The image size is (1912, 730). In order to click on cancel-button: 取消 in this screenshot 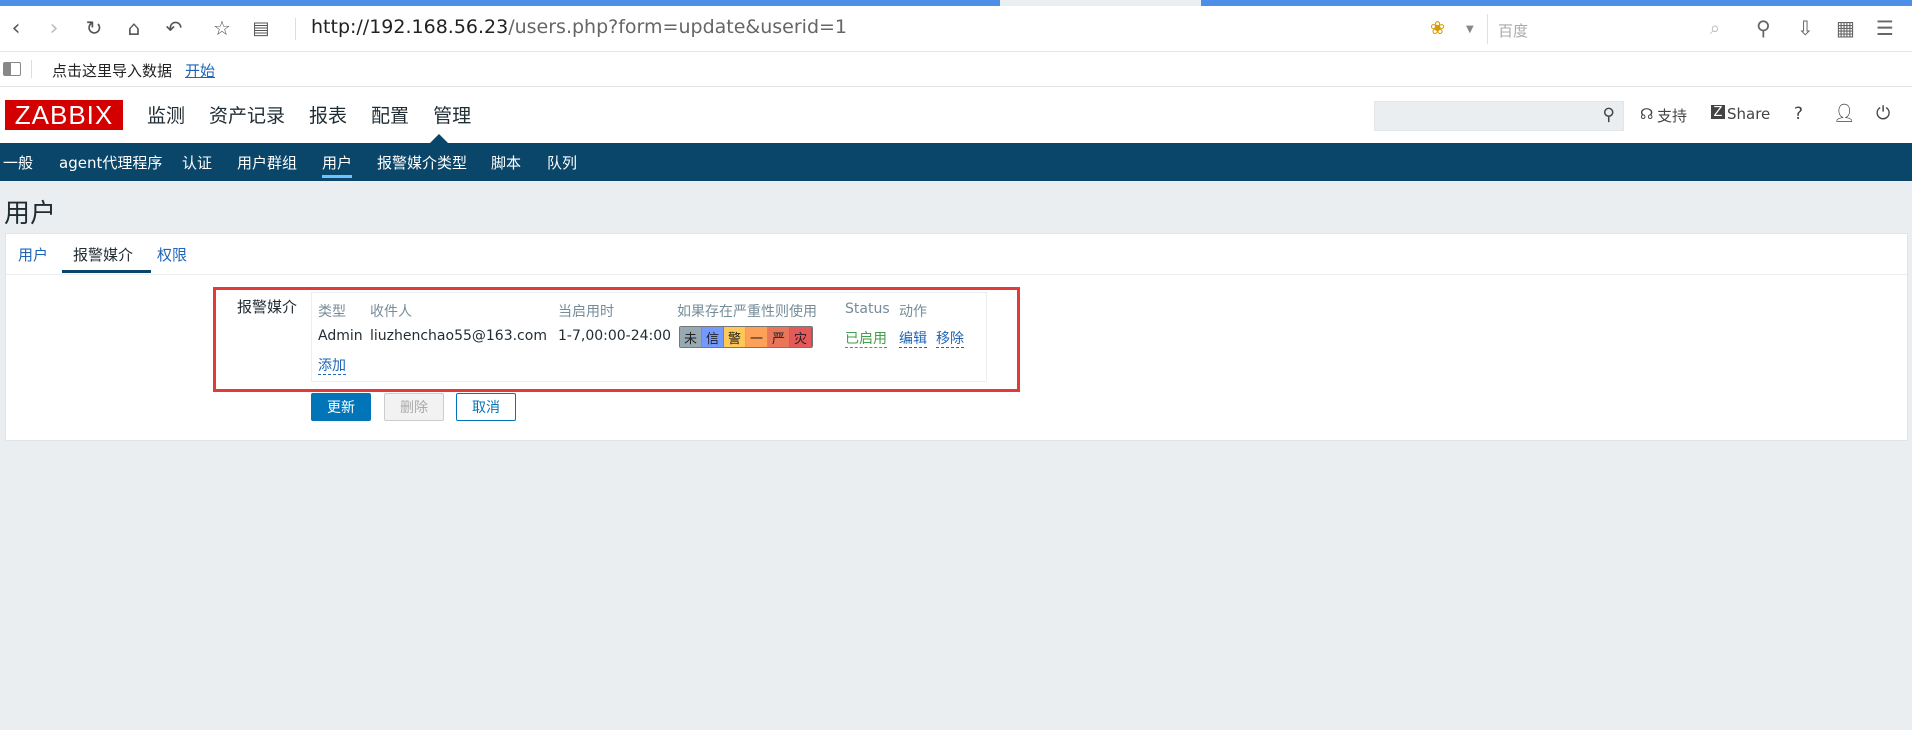, I will do `click(486, 407)`.